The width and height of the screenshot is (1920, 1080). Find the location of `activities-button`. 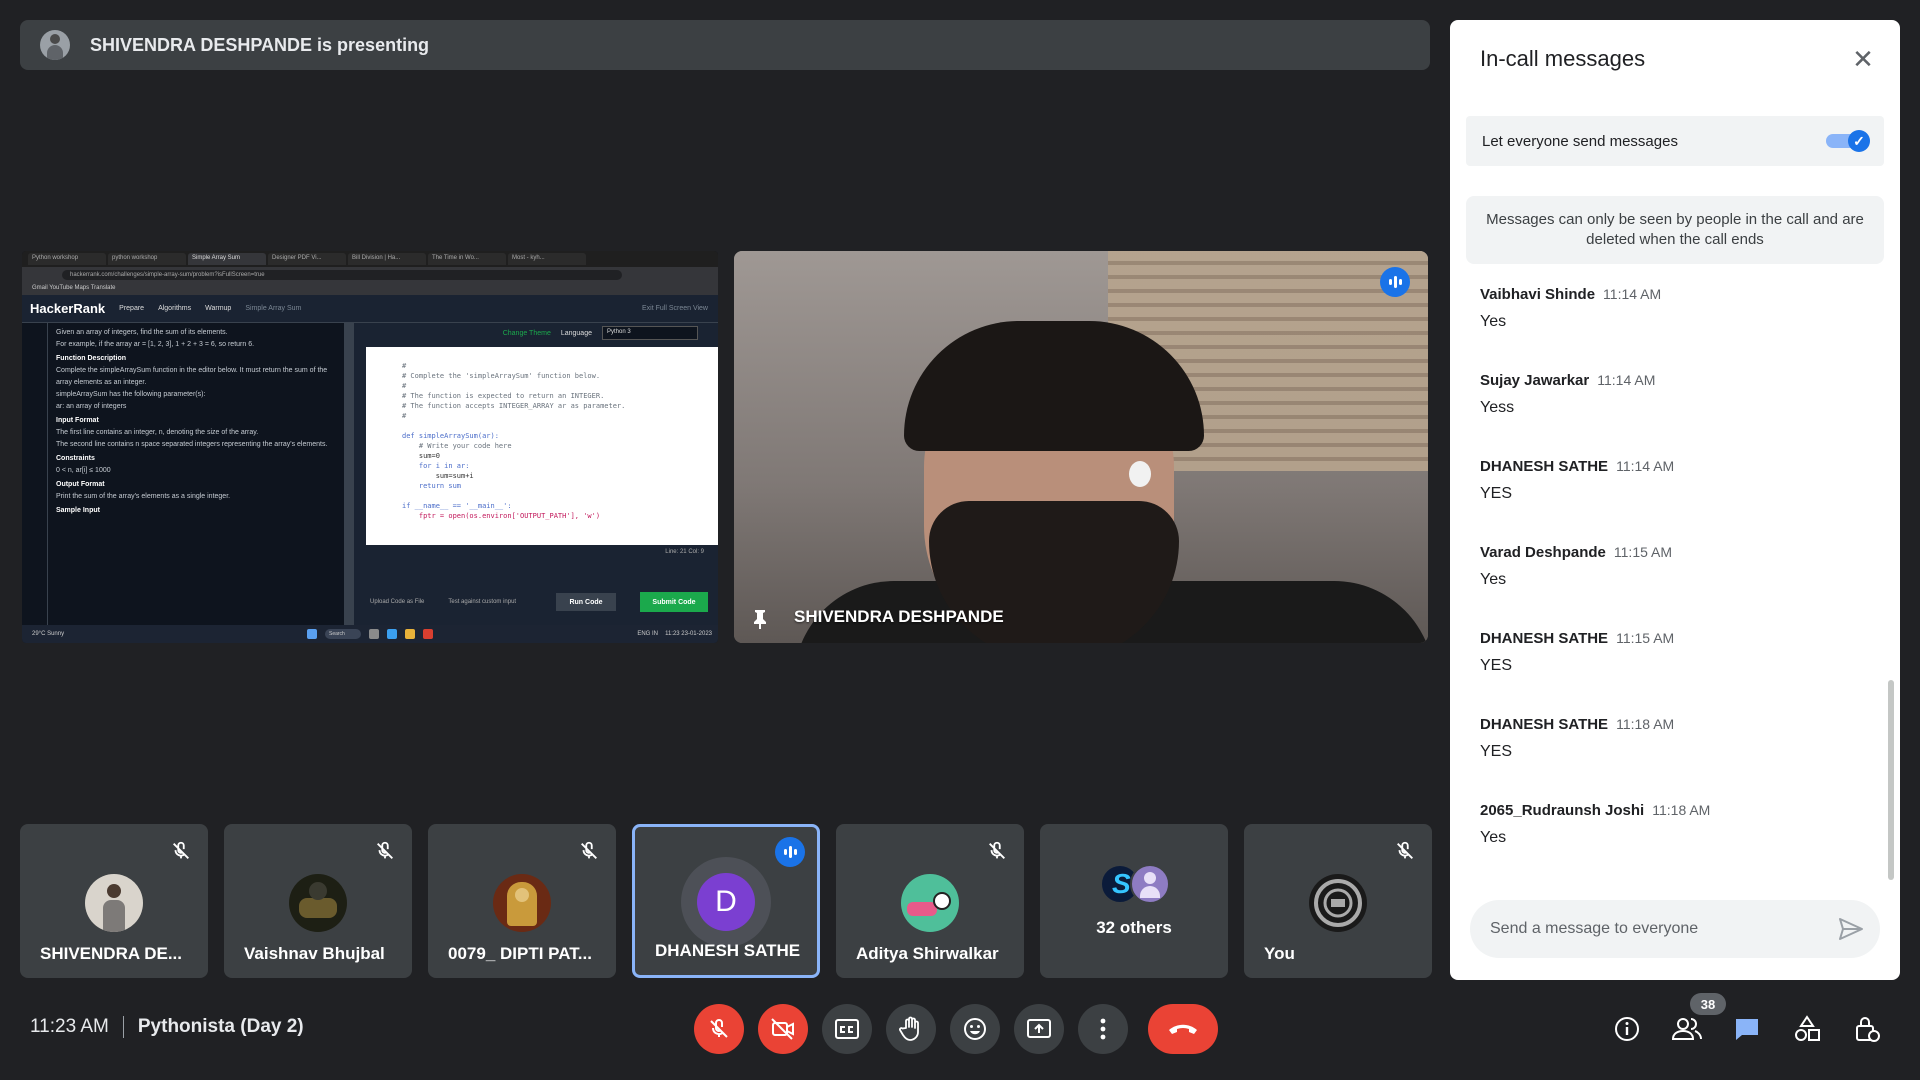

activities-button is located at coordinates (1807, 1029).